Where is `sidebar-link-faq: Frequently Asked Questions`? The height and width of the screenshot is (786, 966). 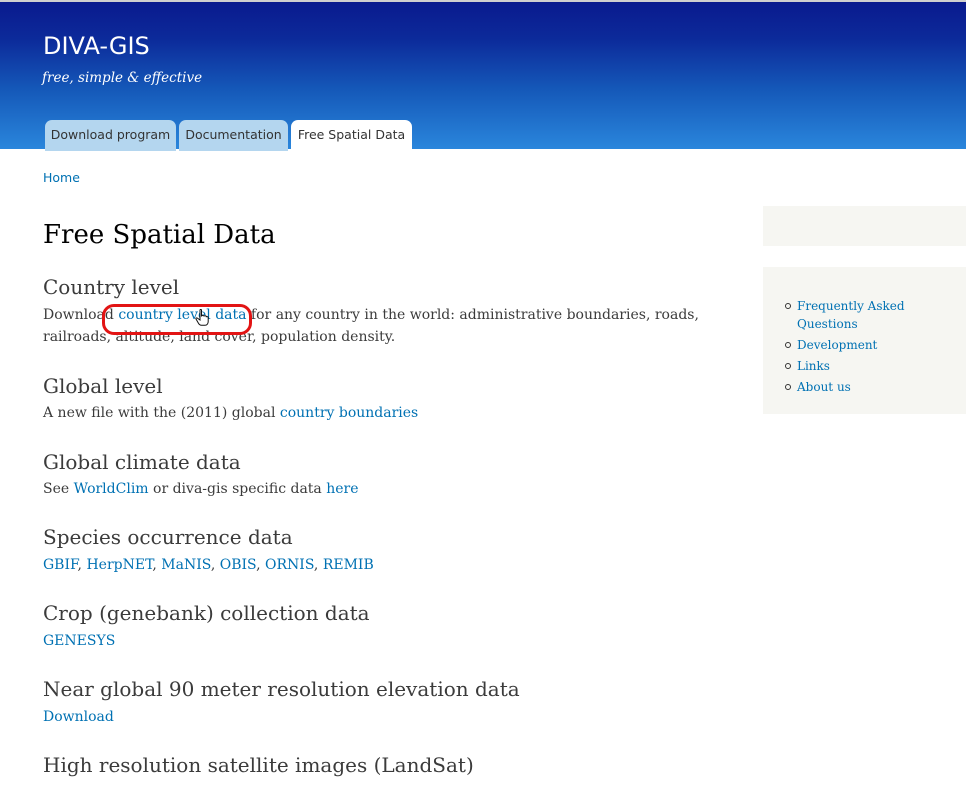
sidebar-link-faq: Frequently Asked Questions is located at coordinates (851, 315).